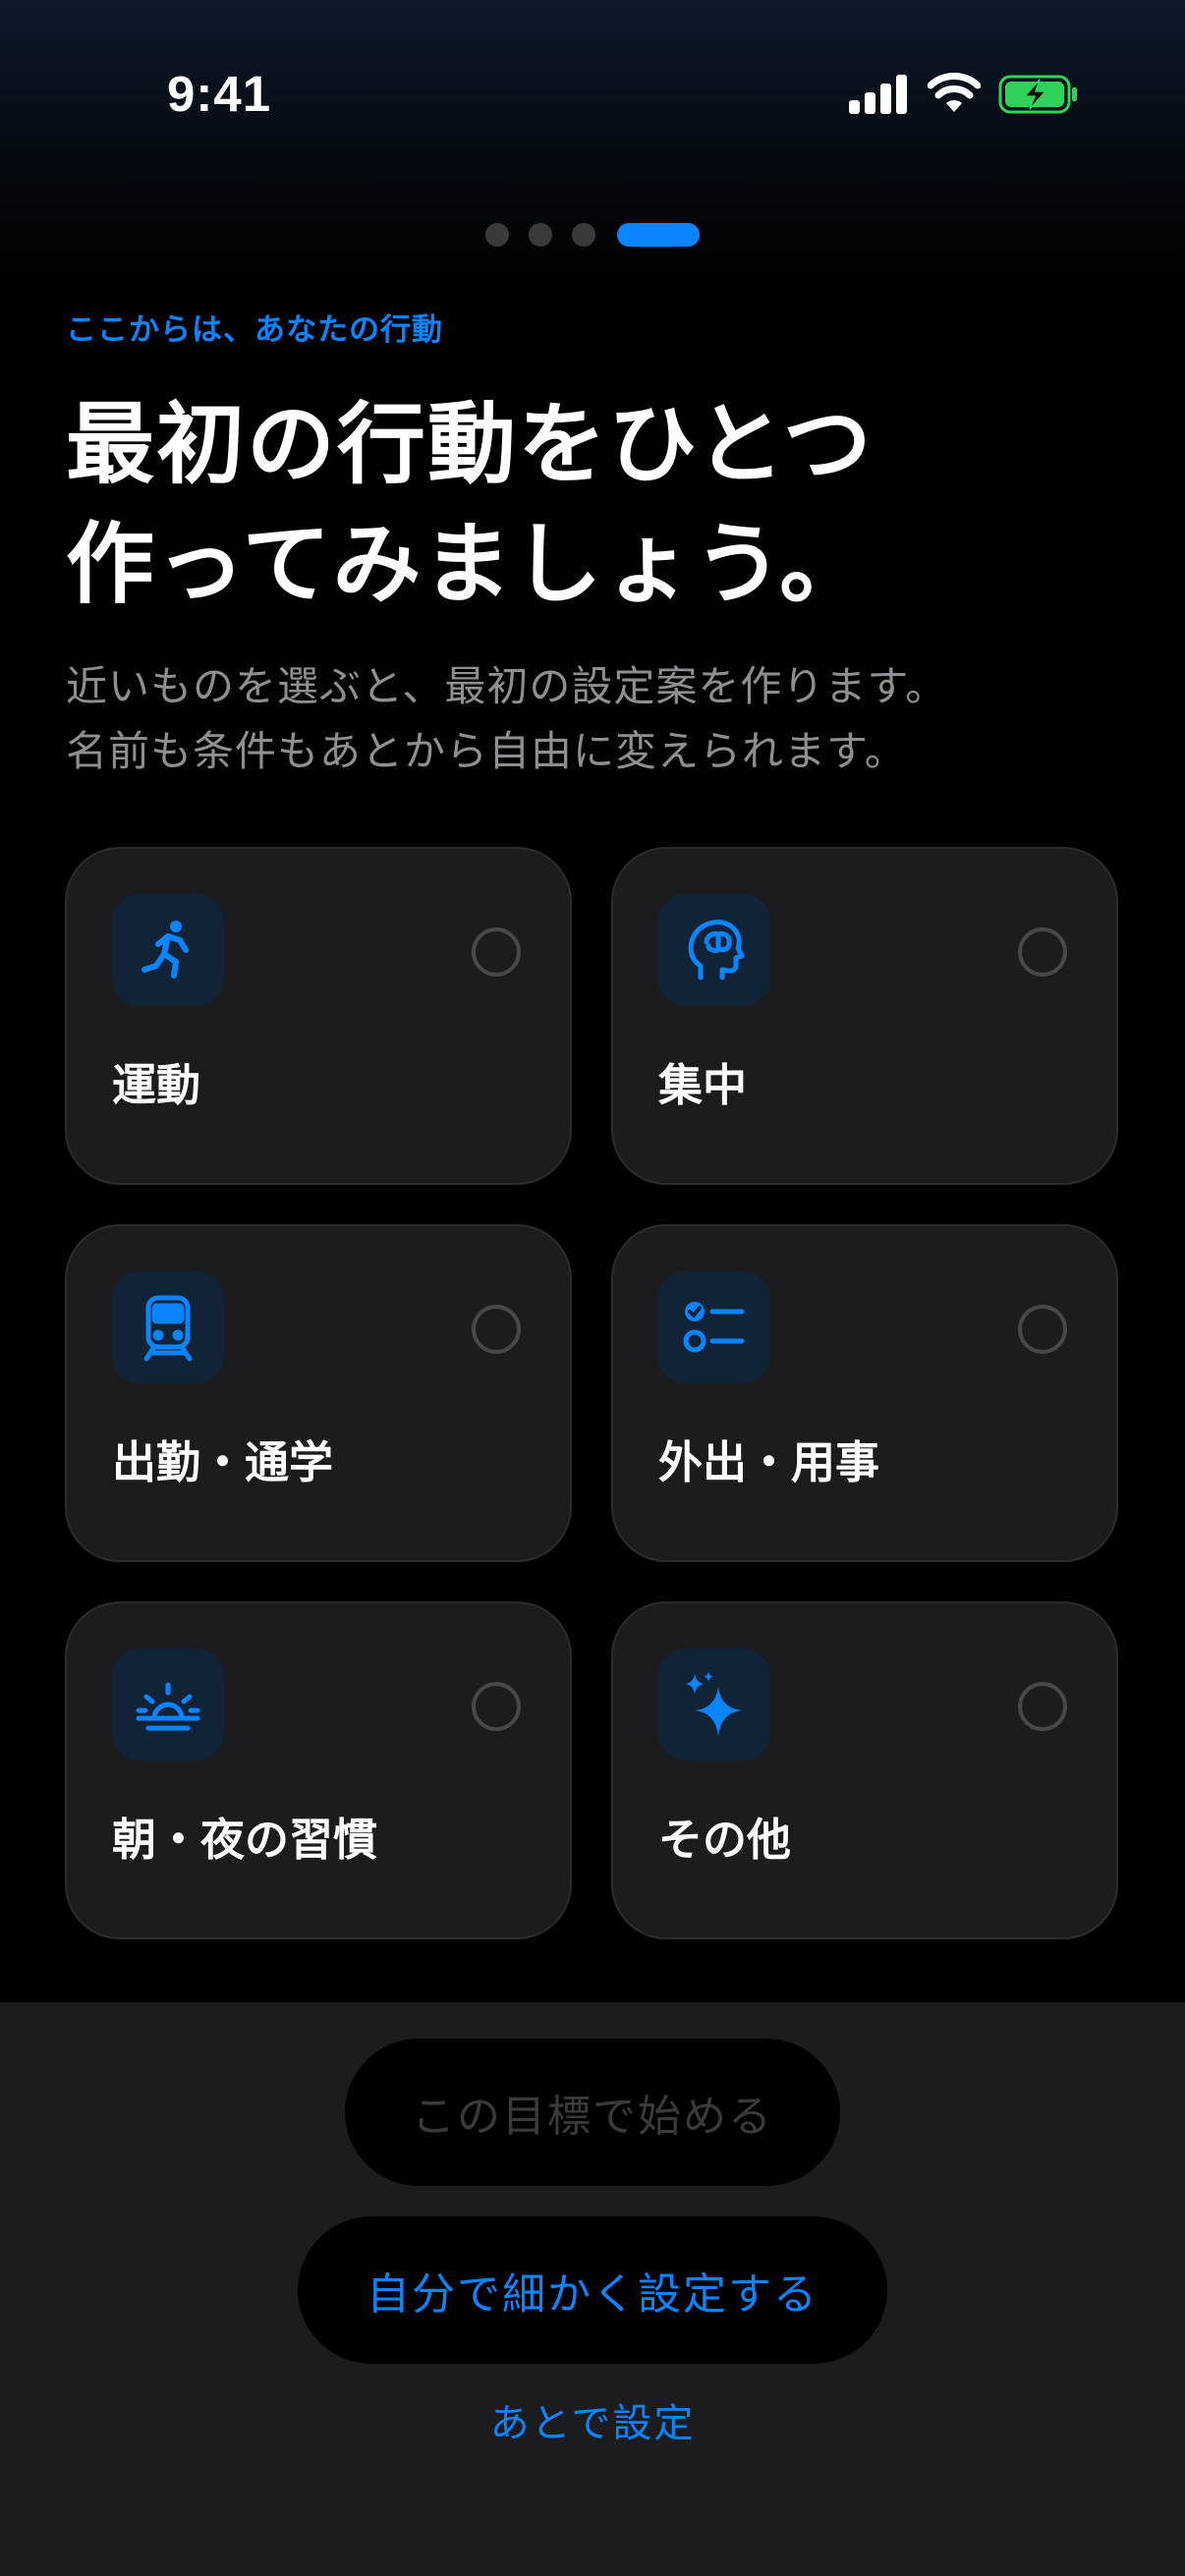  I want to click on brain-head-icon, so click(714, 950).